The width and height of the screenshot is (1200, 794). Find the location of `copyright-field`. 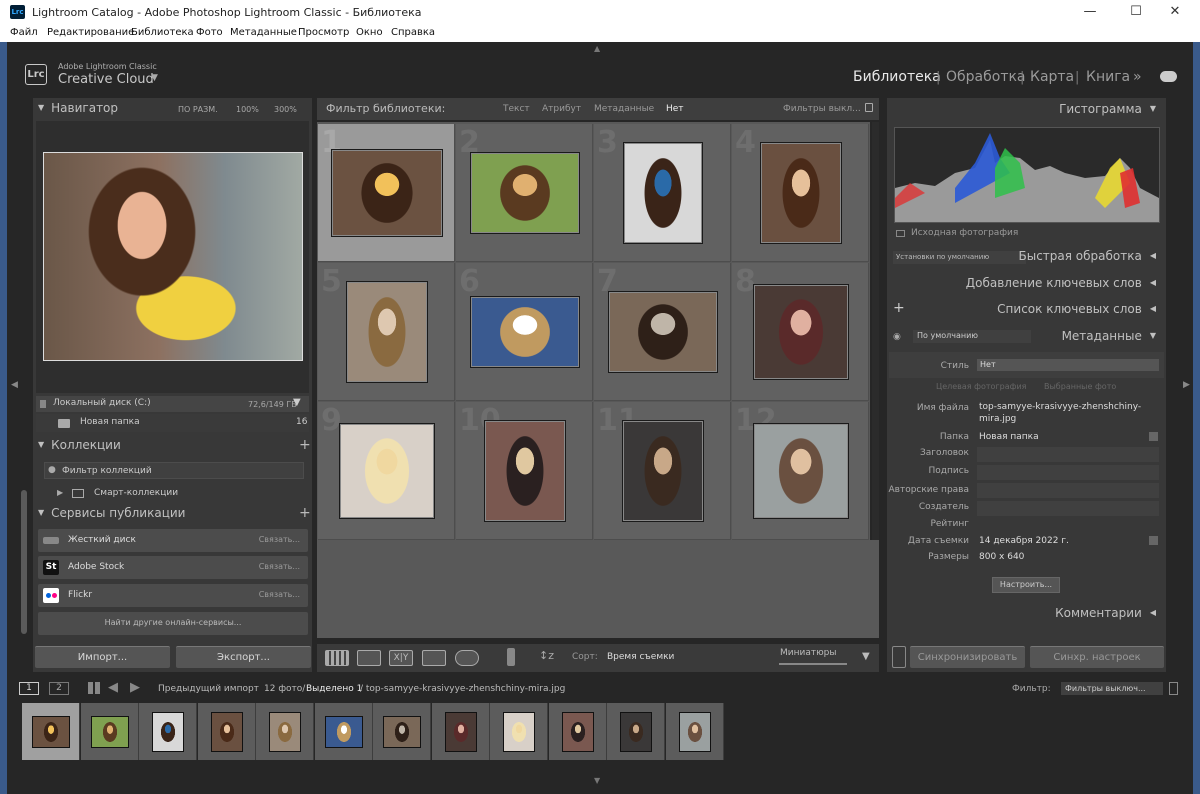

copyright-field is located at coordinates (1068, 490).